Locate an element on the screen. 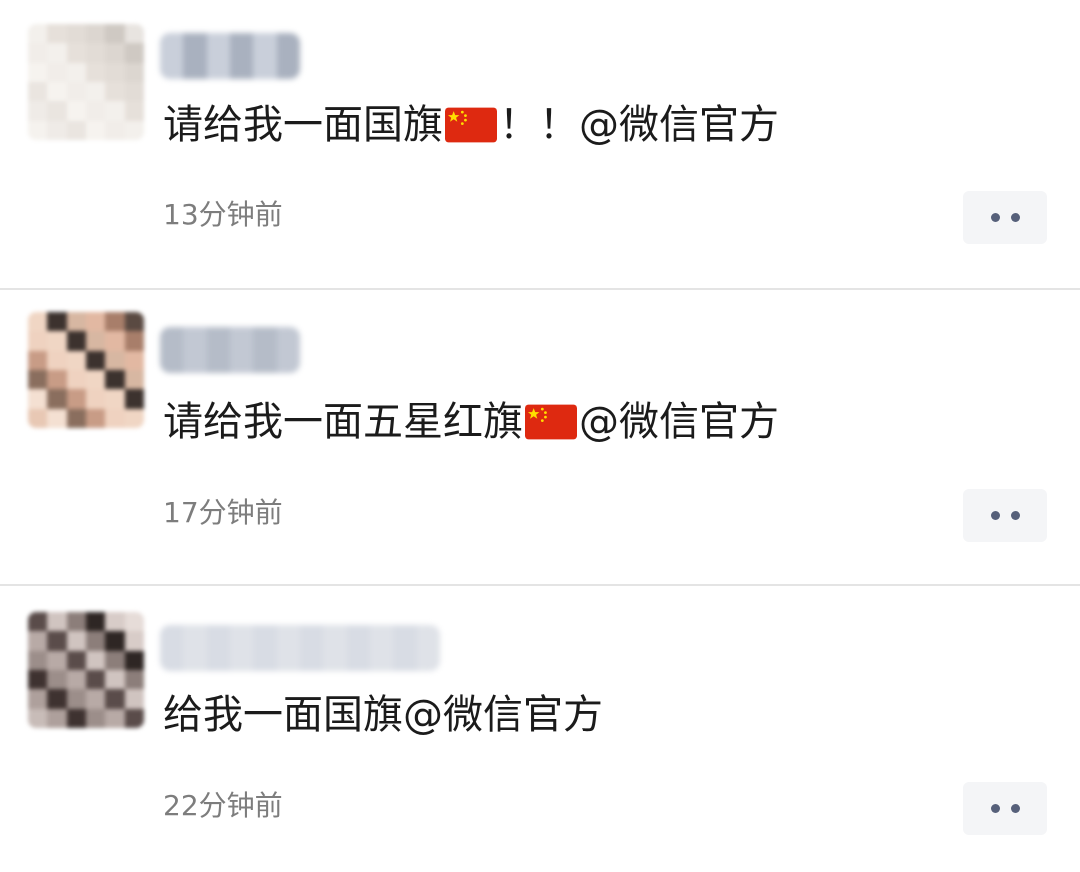 The height and width of the screenshot is (872, 1080). comment-text: 给我一面国旗@微信官方 is located at coordinates (383, 715).